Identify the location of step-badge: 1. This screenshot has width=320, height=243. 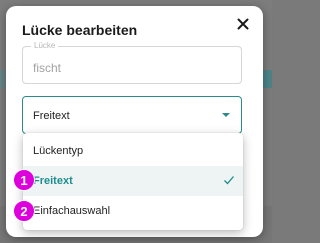
(24, 180).